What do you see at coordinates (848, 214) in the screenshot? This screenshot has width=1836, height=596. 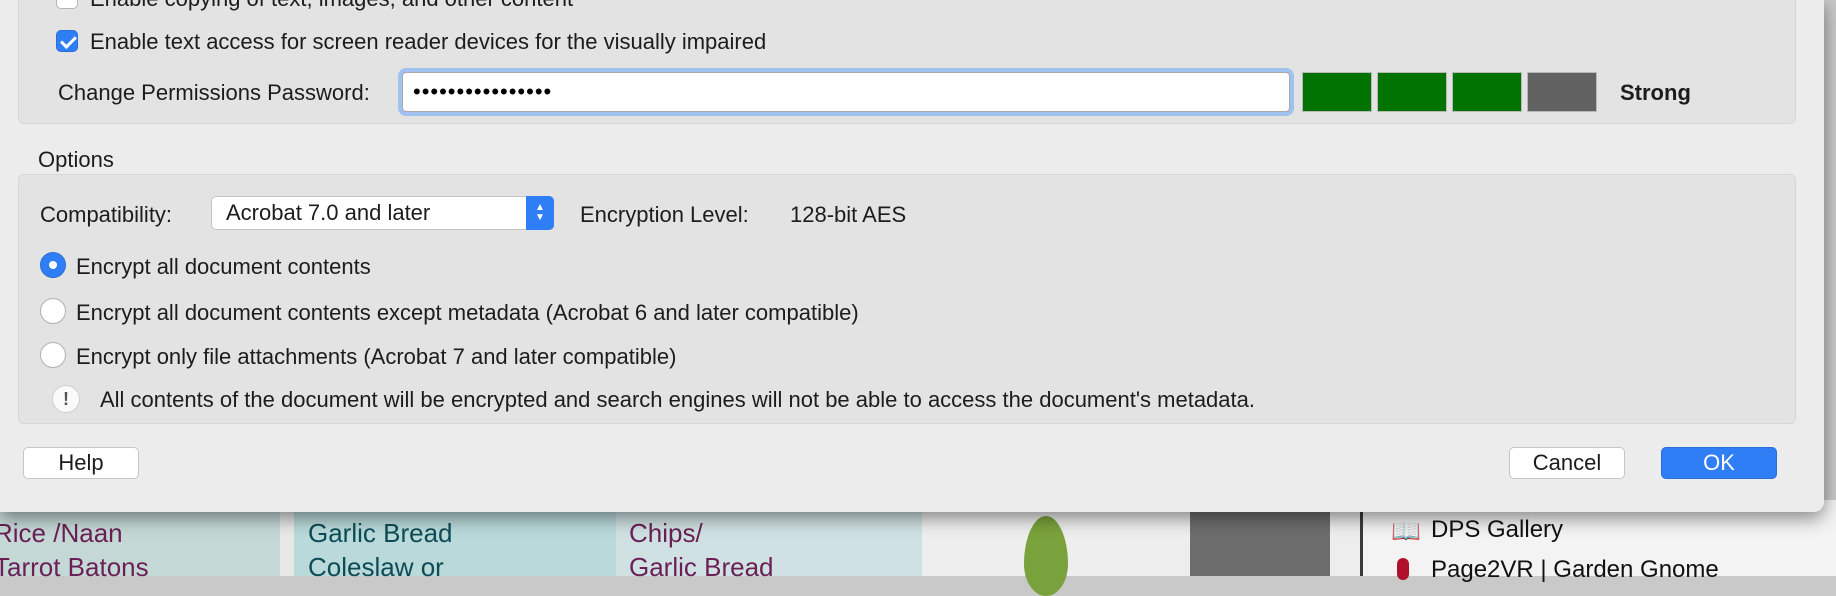 I see `encryption-level-value: 128-bit AES` at bounding box center [848, 214].